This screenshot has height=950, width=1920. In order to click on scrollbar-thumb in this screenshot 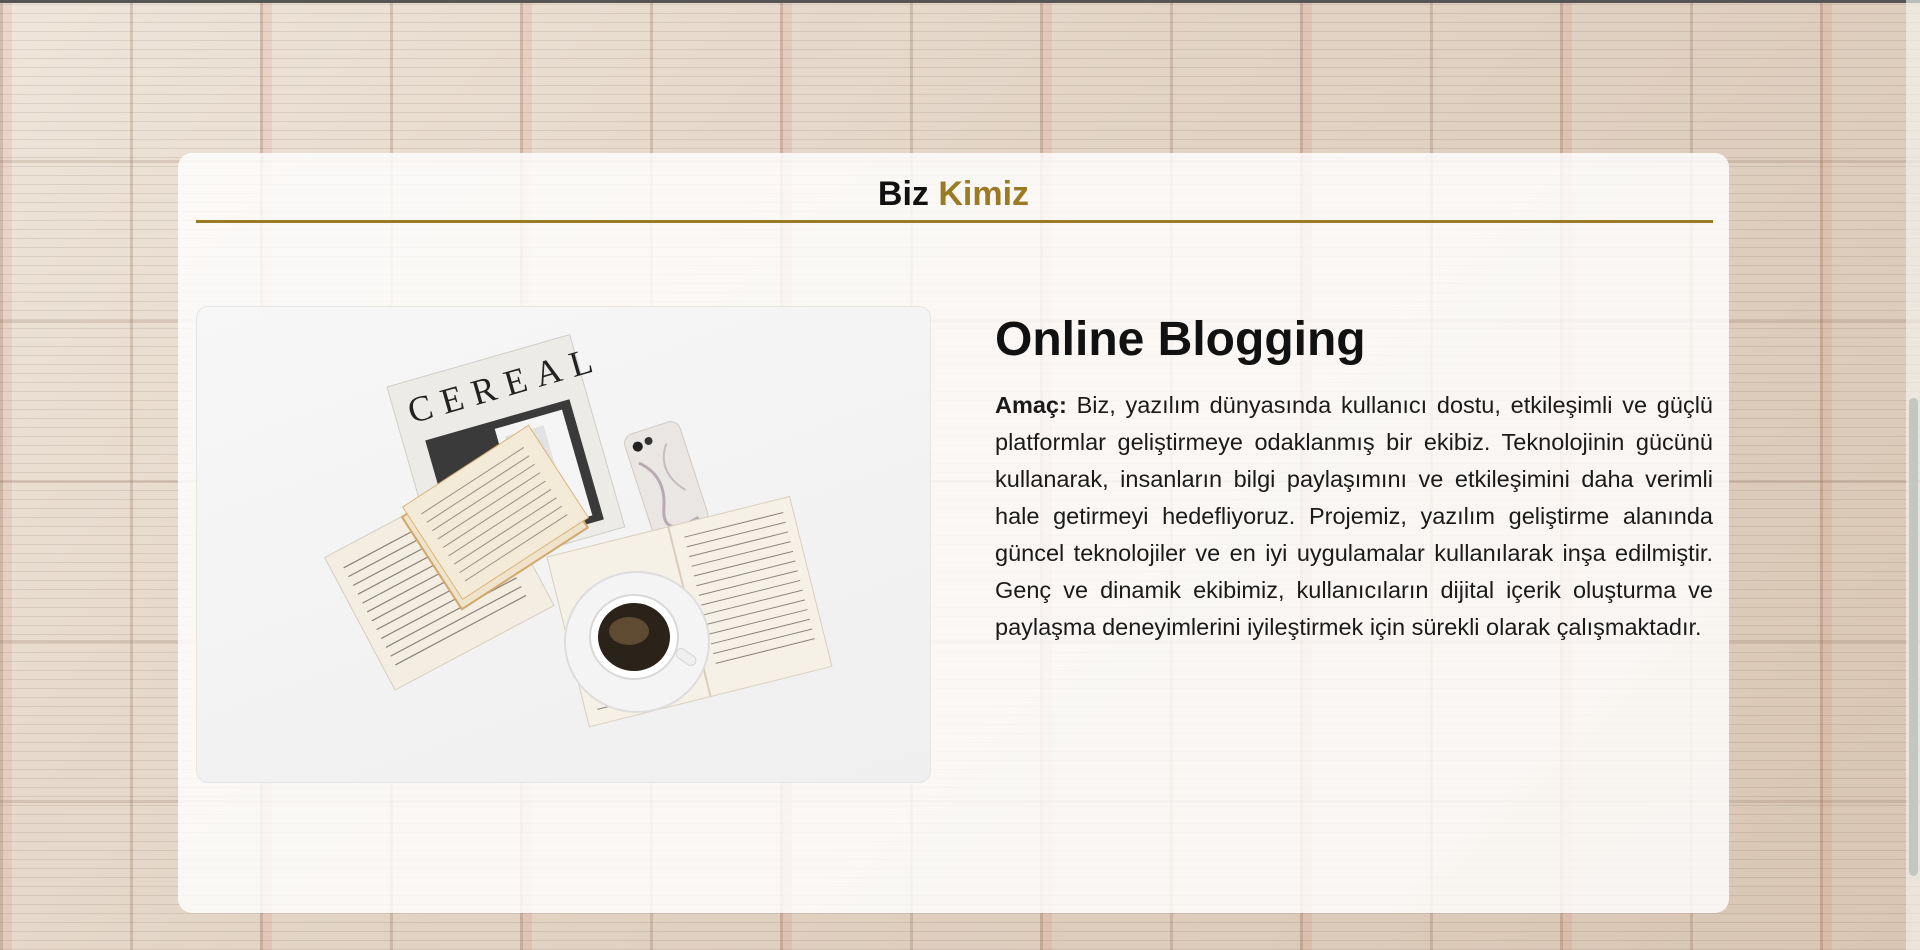, I will do `click(1913, 637)`.